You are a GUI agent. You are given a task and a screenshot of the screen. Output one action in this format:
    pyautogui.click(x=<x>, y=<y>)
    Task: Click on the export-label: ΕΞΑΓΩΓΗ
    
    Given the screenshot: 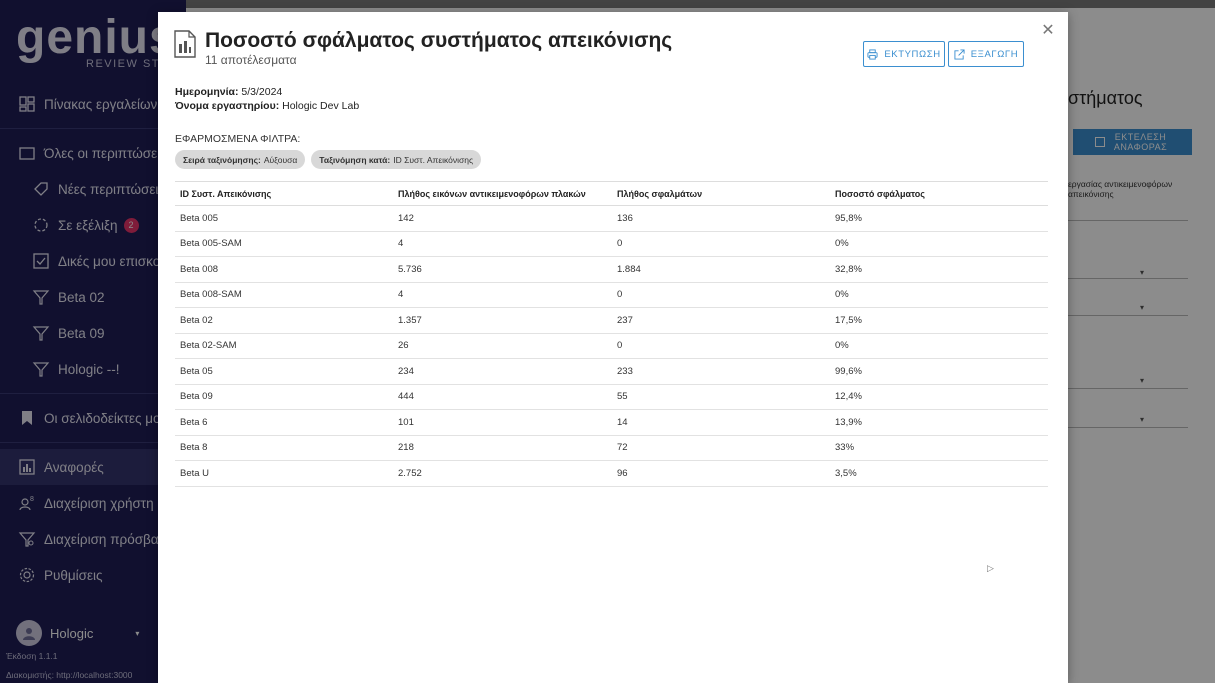 What is the action you would take?
    pyautogui.click(x=994, y=54)
    